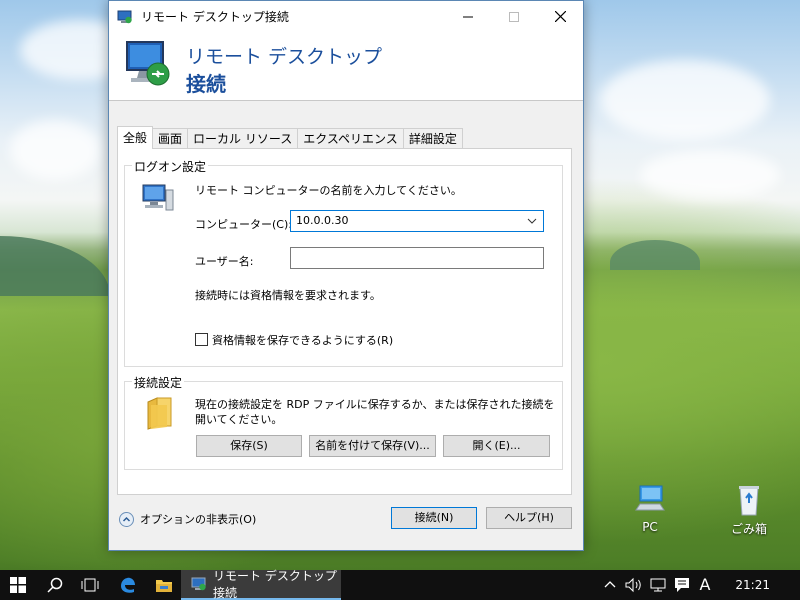  Describe the element at coordinates (650, 527) in the screenshot. I see `desktop-icon-label: PC` at that location.